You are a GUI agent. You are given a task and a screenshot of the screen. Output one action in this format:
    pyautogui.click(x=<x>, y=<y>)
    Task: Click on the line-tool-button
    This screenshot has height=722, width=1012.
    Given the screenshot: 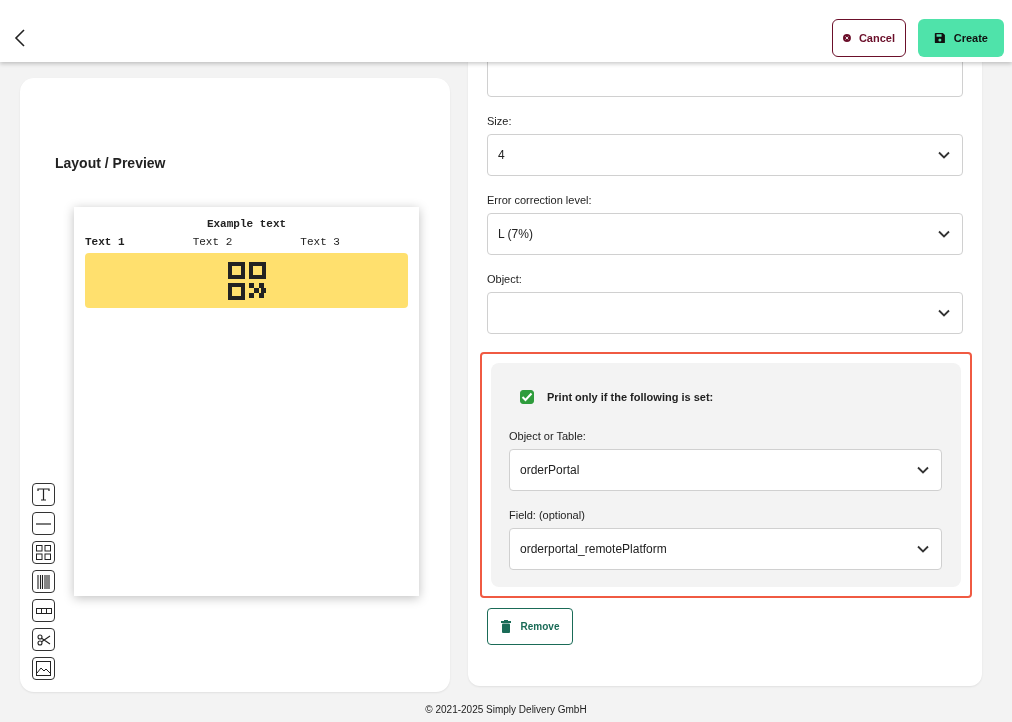 What is the action you would take?
    pyautogui.click(x=43, y=523)
    